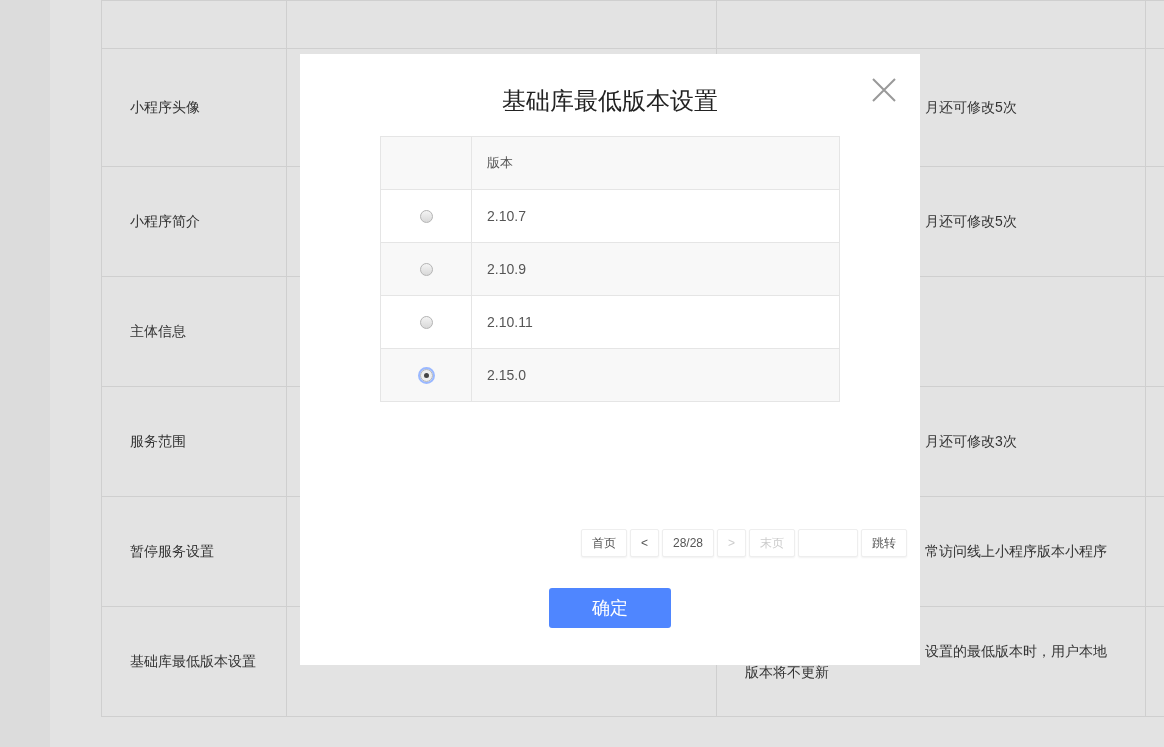  I want to click on version-text: 2.10.11, so click(510, 321).